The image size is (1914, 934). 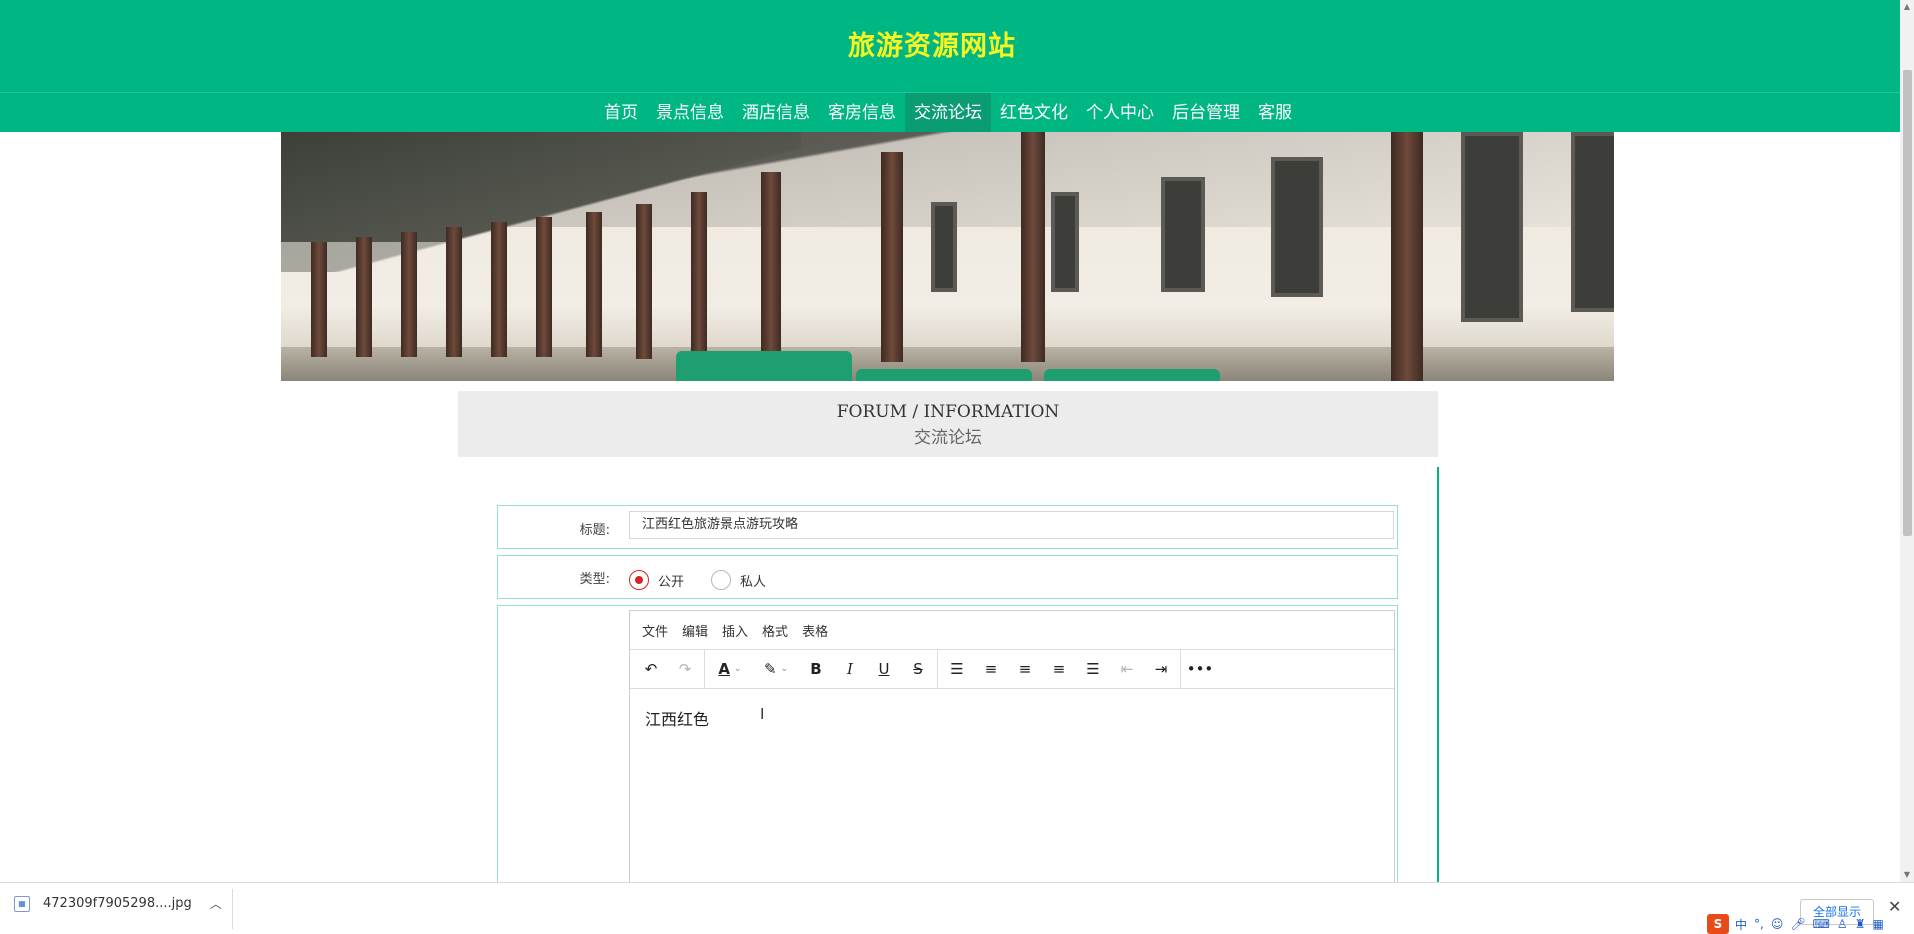 I want to click on align-justify-icon: ☰, so click(x=1093, y=669).